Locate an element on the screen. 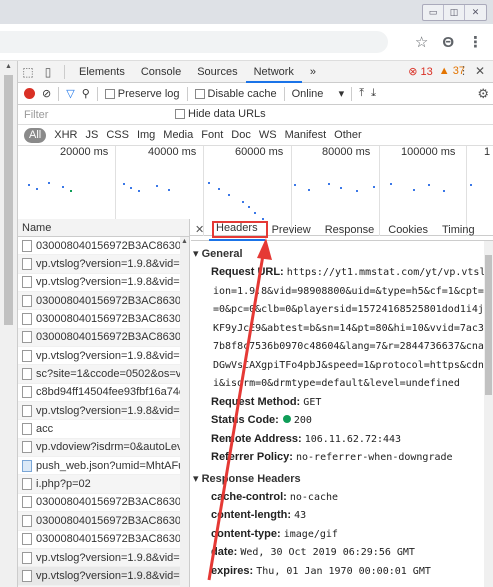  search-icon: ⚲ is located at coordinates (86, 93).